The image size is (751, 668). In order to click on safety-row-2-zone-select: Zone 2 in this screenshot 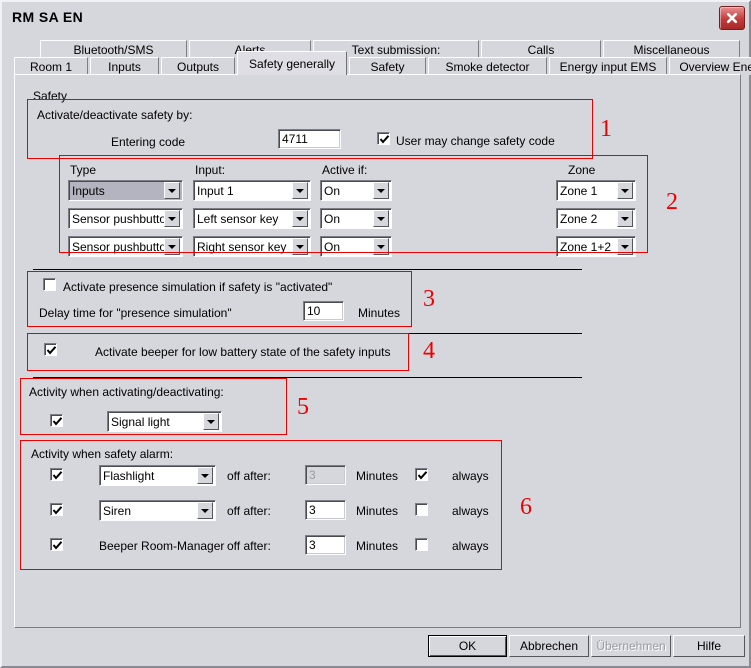, I will do `click(596, 218)`.